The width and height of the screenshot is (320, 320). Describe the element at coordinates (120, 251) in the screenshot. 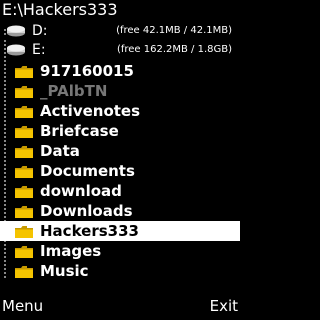

I see `folder-row: Images` at that location.